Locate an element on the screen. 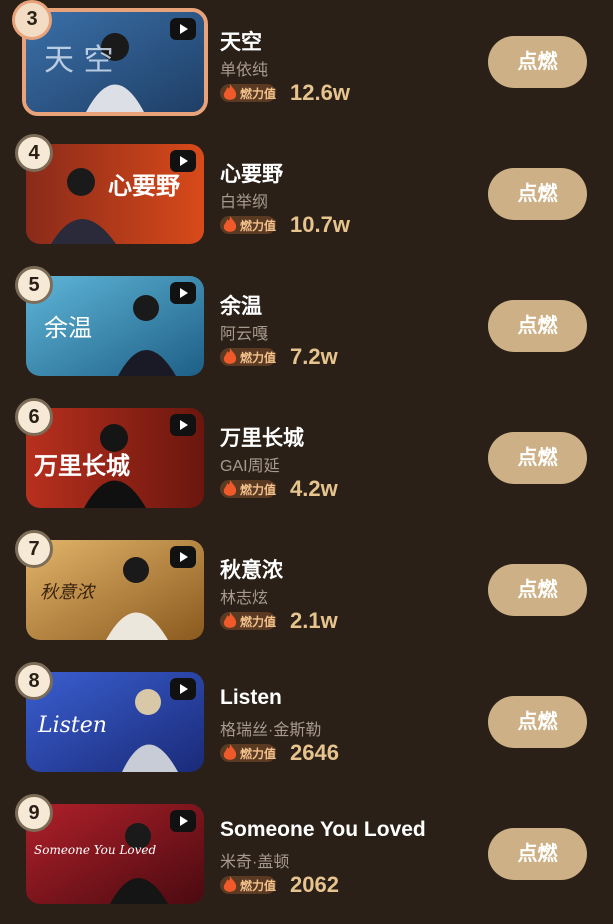  heat-value: 12.6w is located at coordinates (320, 92).